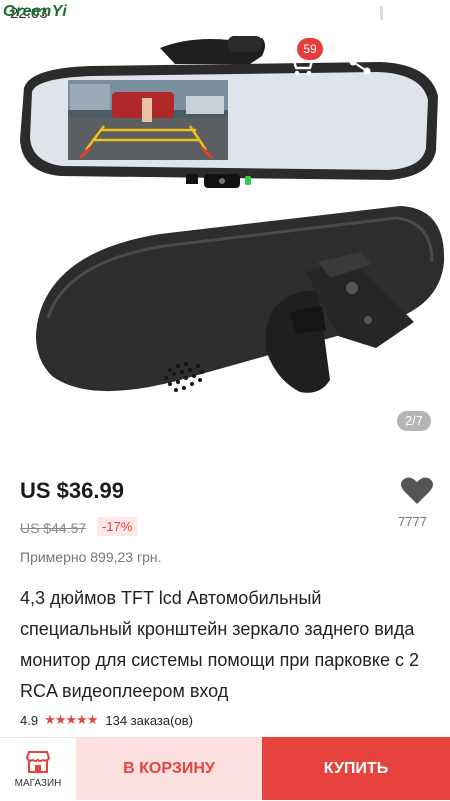 The height and width of the screenshot is (801, 450). Describe the element at coordinates (71, 719) in the screenshot. I see `rating-stars: ★★★★★` at that location.